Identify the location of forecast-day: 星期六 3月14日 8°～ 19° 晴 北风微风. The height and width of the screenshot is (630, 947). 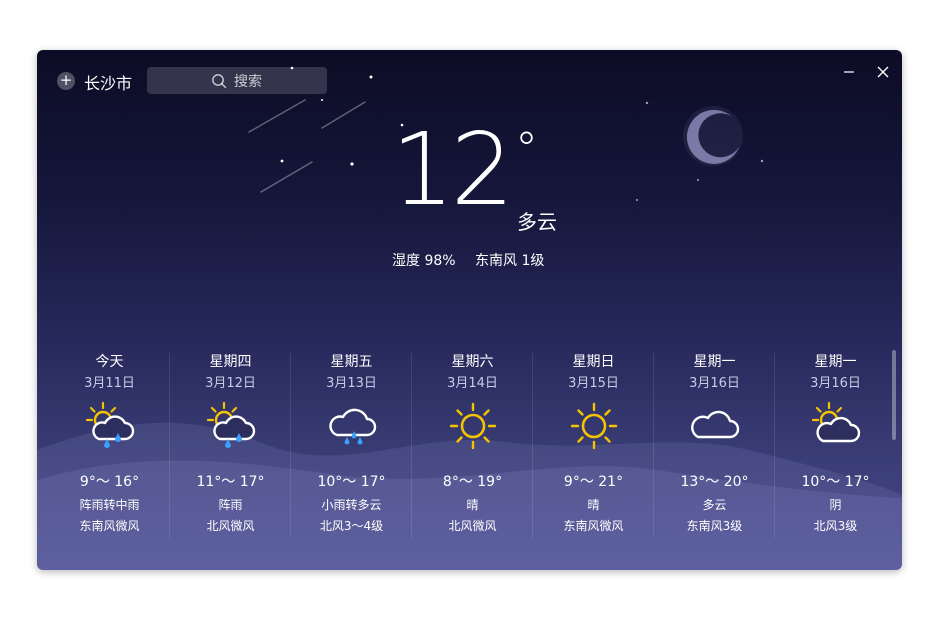
(472, 443).